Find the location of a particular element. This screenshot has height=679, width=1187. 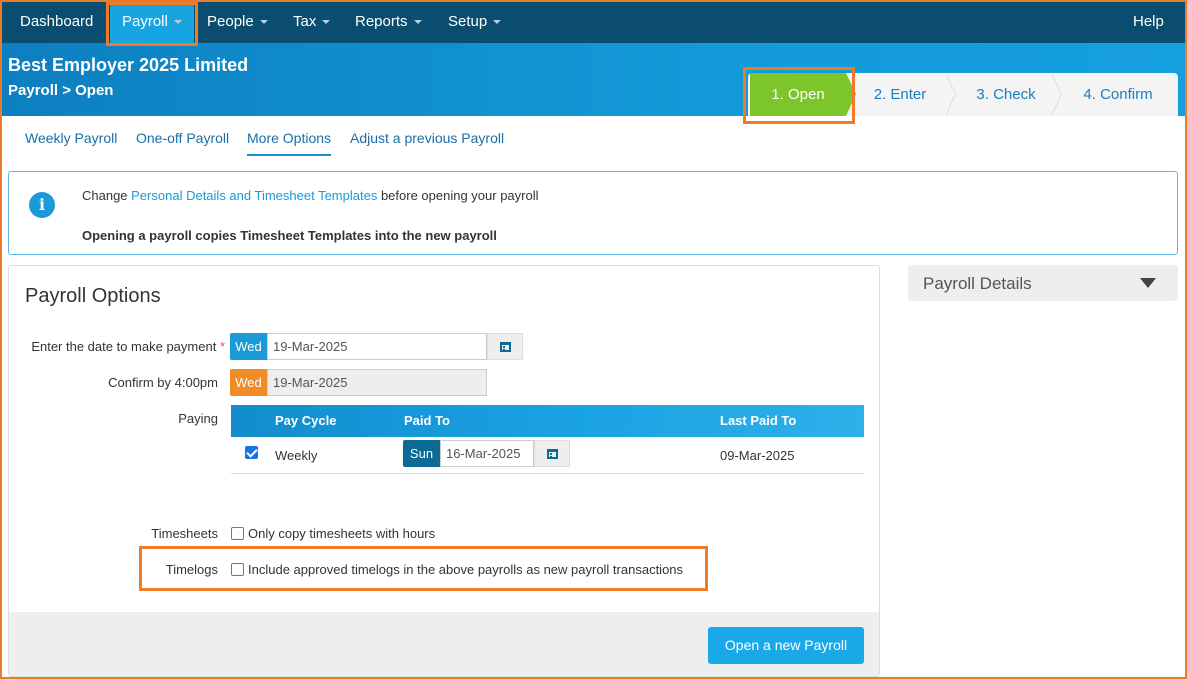

nav-tax: Tax is located at coordinates (311, 21).